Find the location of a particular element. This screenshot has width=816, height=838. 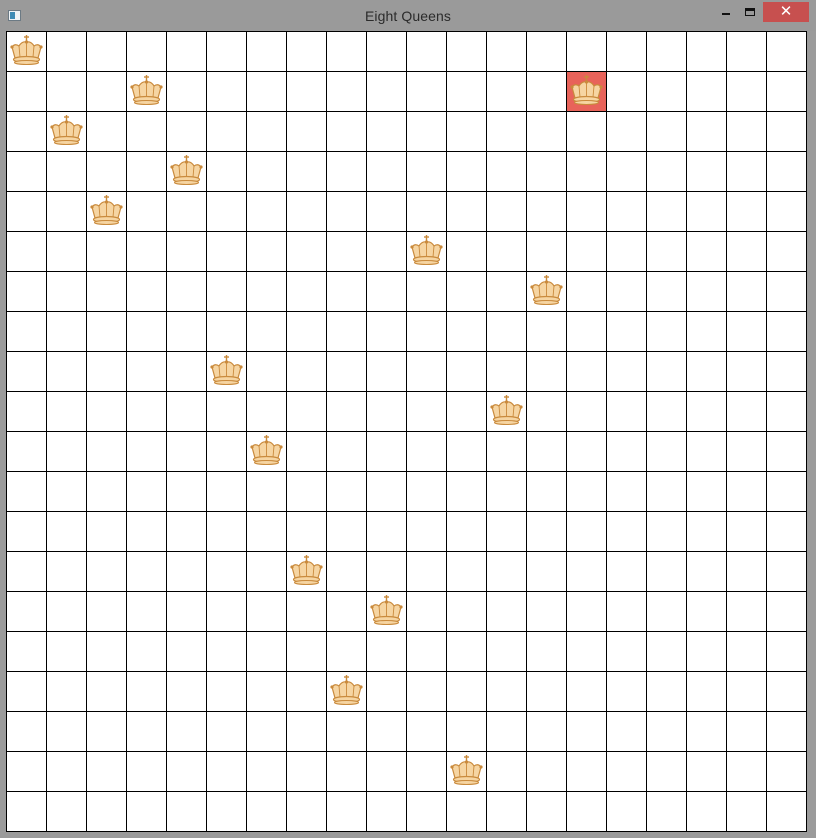

maximize-button is located at coordinates (751, 12).